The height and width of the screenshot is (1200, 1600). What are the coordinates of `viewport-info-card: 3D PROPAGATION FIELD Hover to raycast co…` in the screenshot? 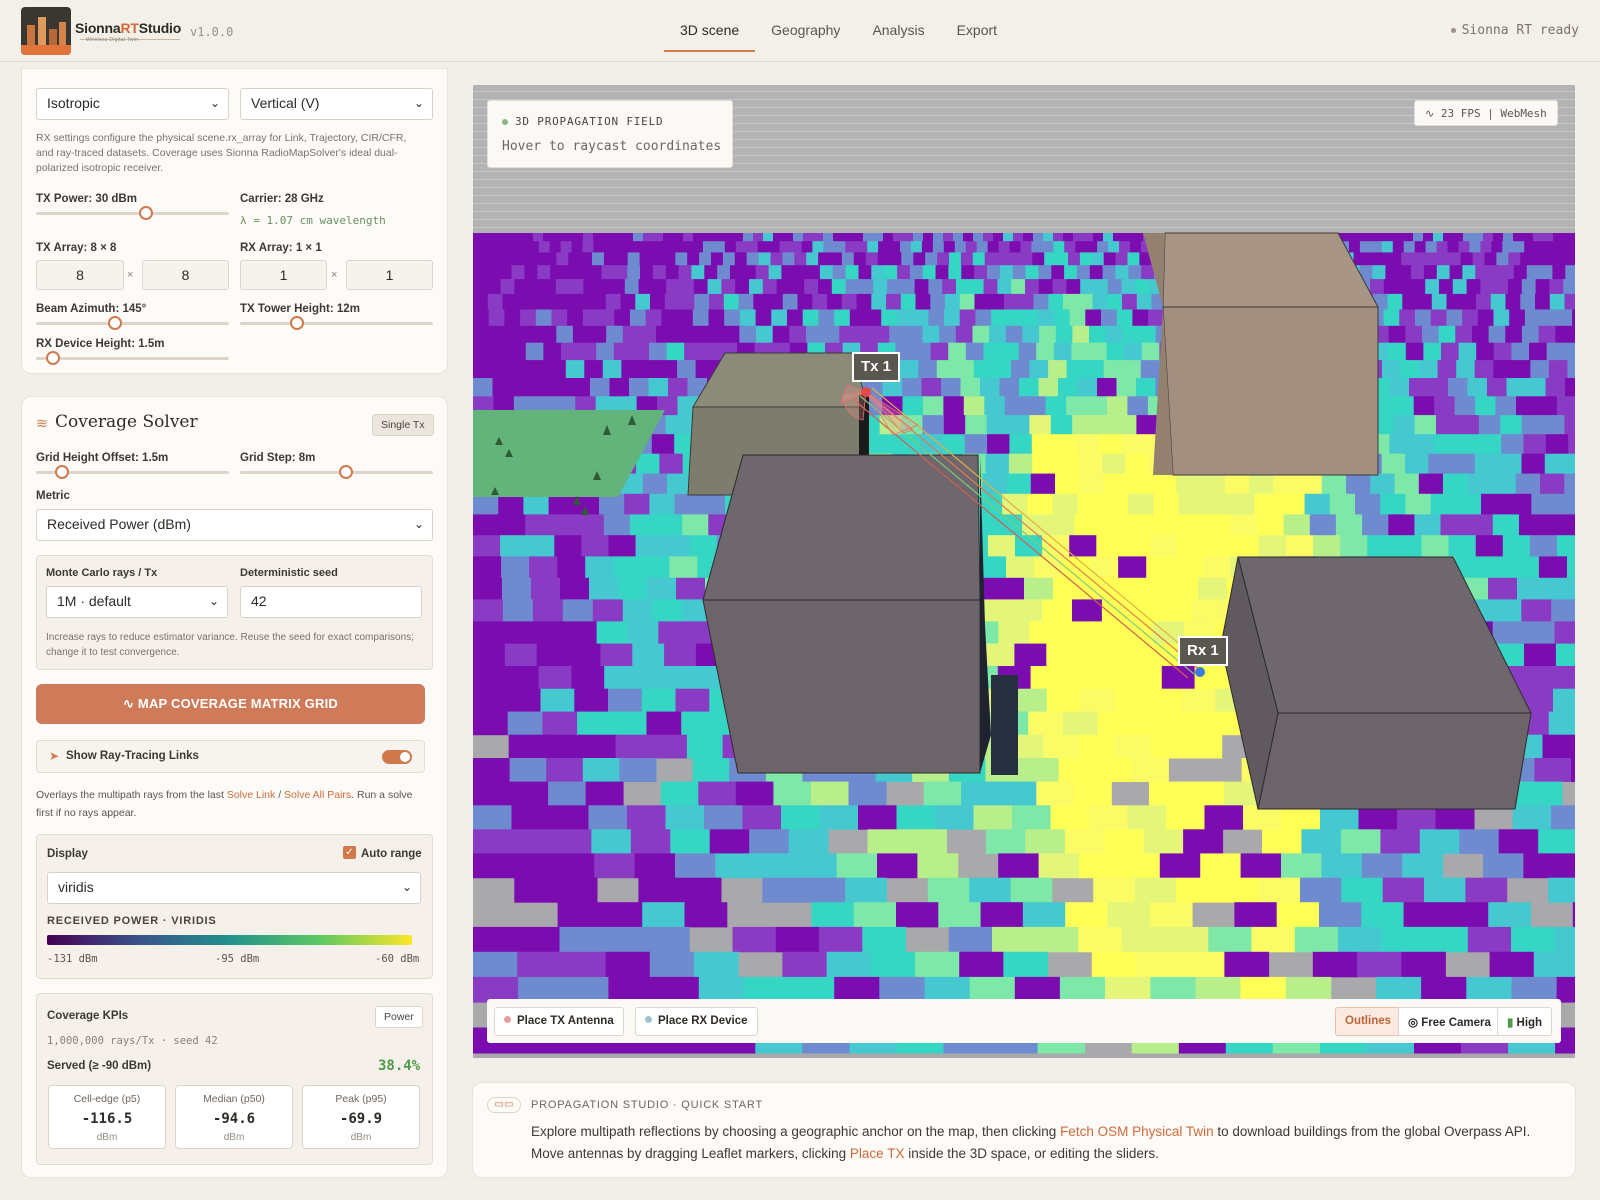 It's located at (610, 134).